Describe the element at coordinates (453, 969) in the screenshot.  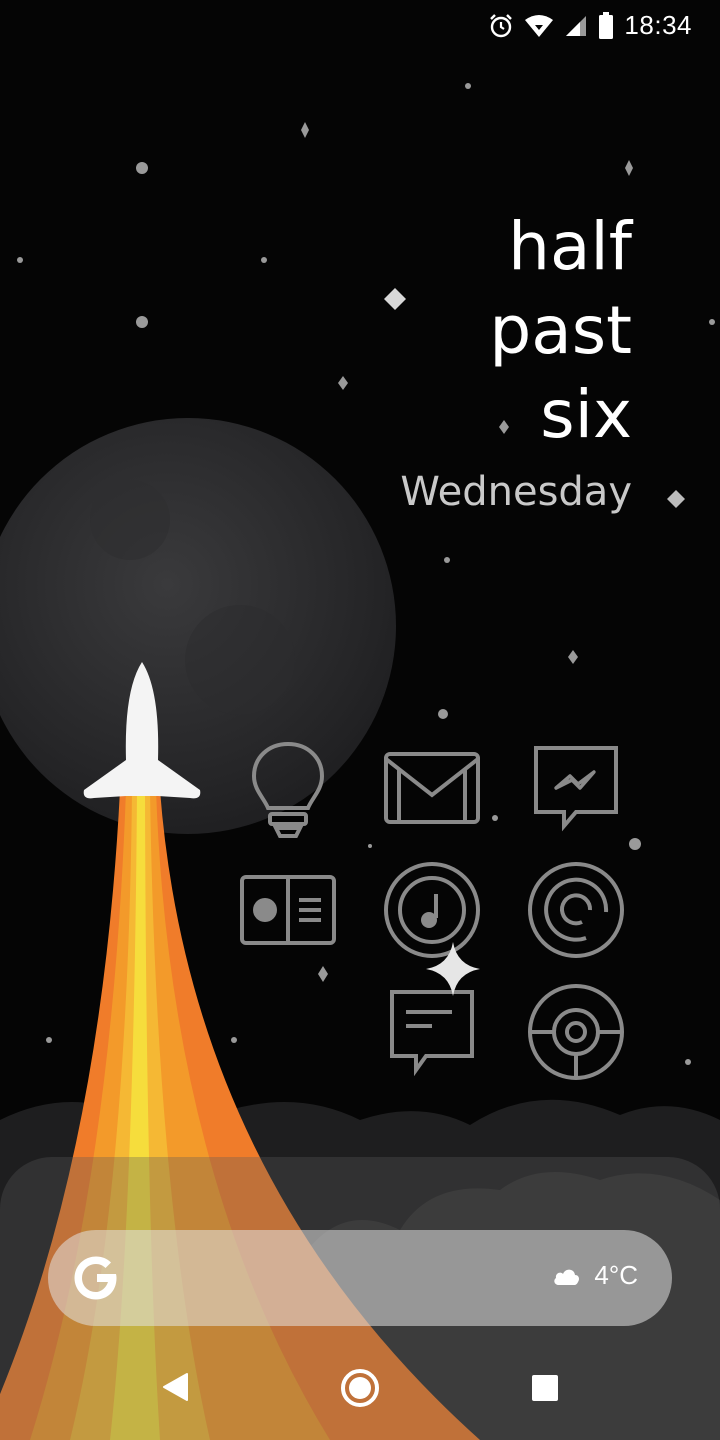
I see `sparkle-icon` at that location.